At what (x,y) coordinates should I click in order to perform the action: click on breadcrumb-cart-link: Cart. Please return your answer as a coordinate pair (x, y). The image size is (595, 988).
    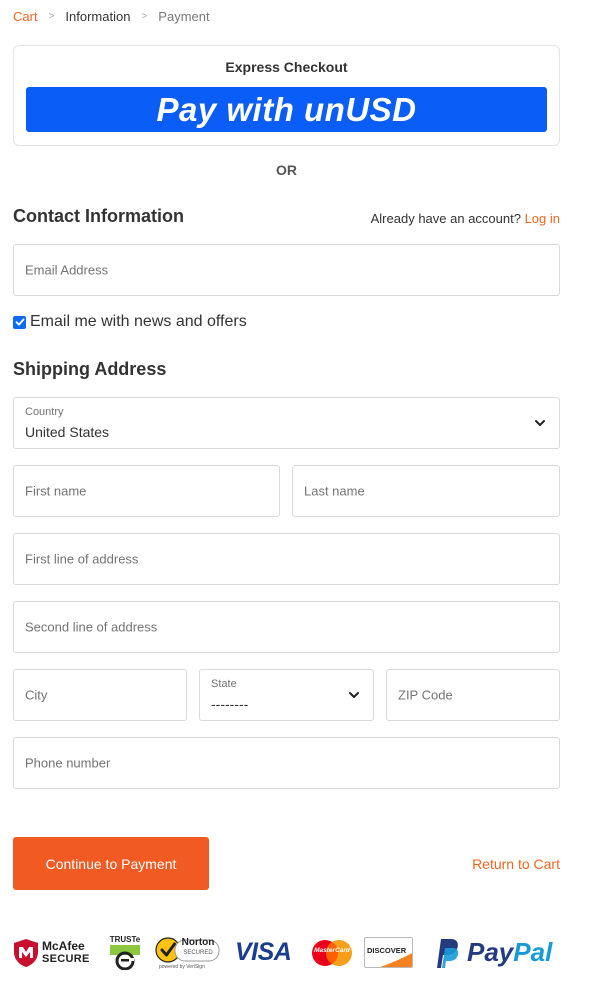
    Looking at the image, I should click on (25, 16).